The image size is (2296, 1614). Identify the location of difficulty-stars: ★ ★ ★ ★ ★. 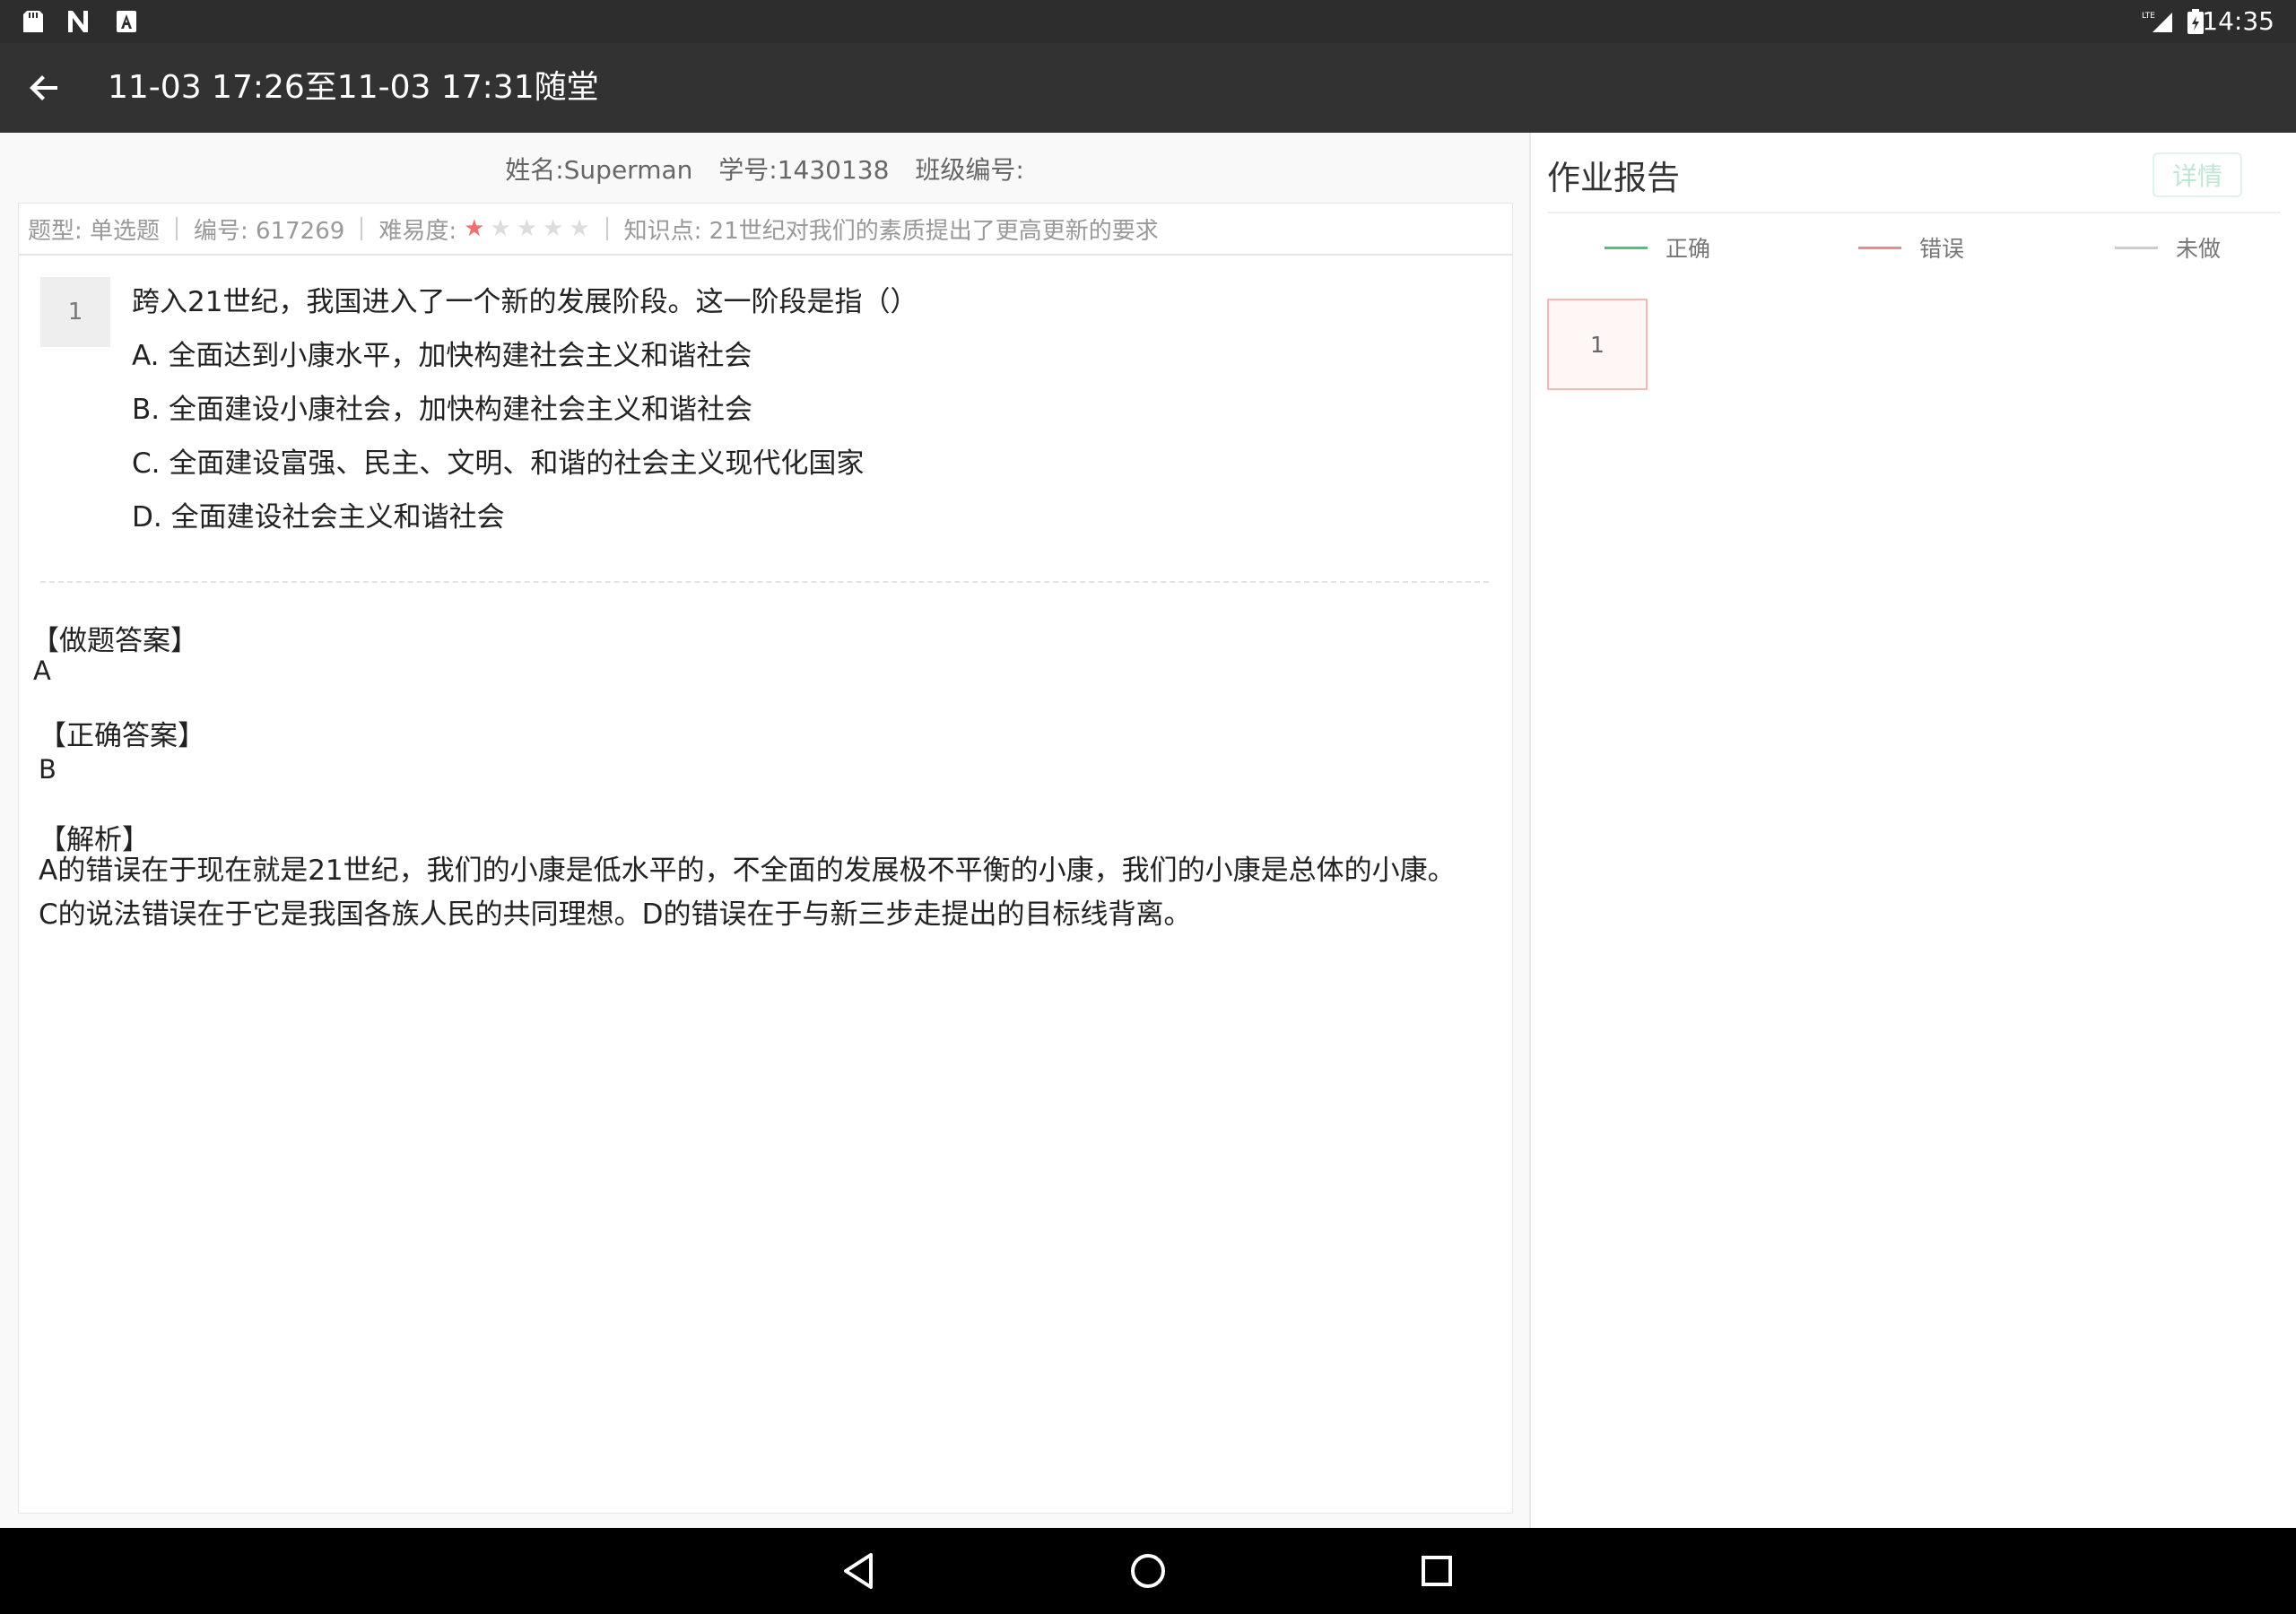
(527, 228).